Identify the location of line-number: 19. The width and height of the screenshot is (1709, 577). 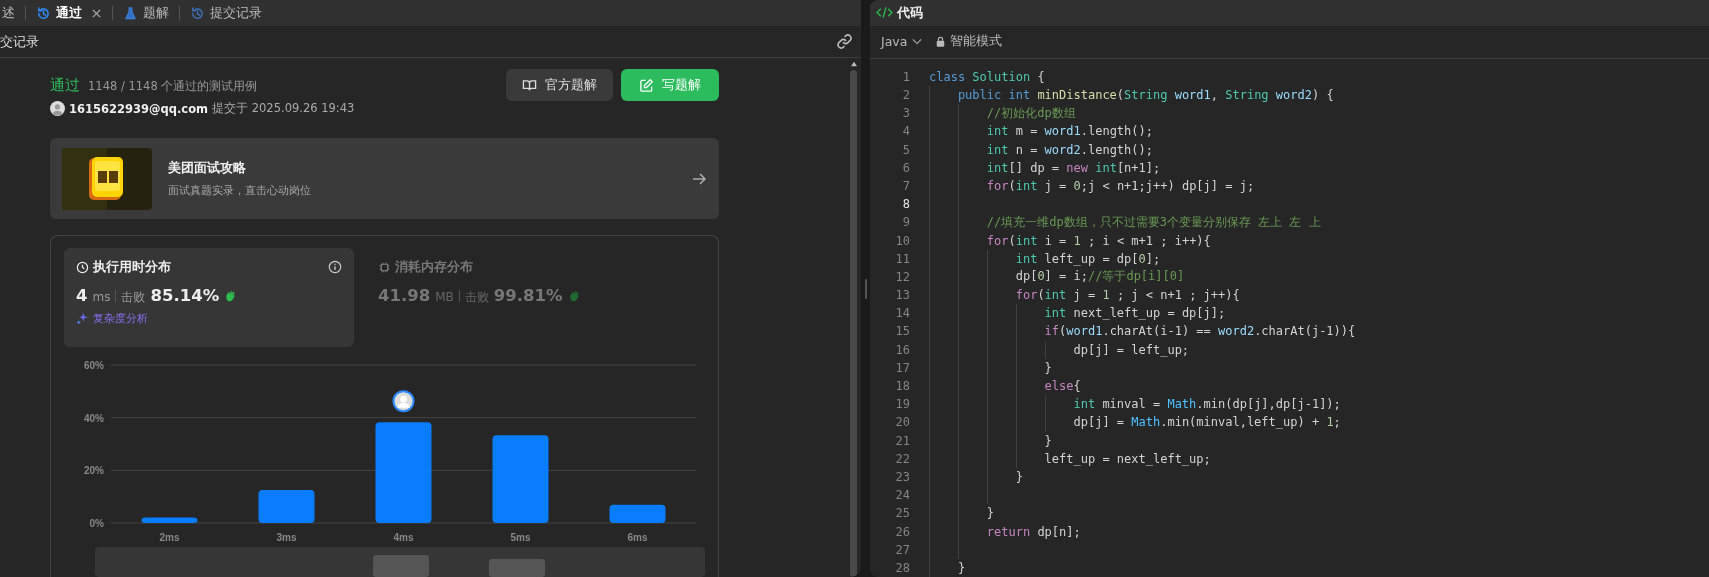
(902, 404).